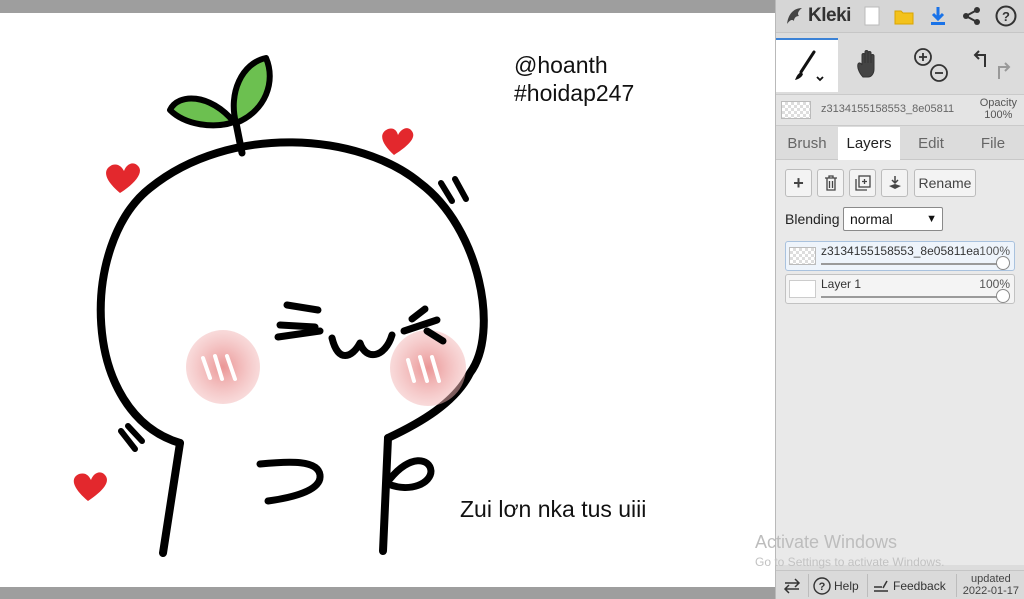  I want to click on help-button: ? Help, so click(836, 585).